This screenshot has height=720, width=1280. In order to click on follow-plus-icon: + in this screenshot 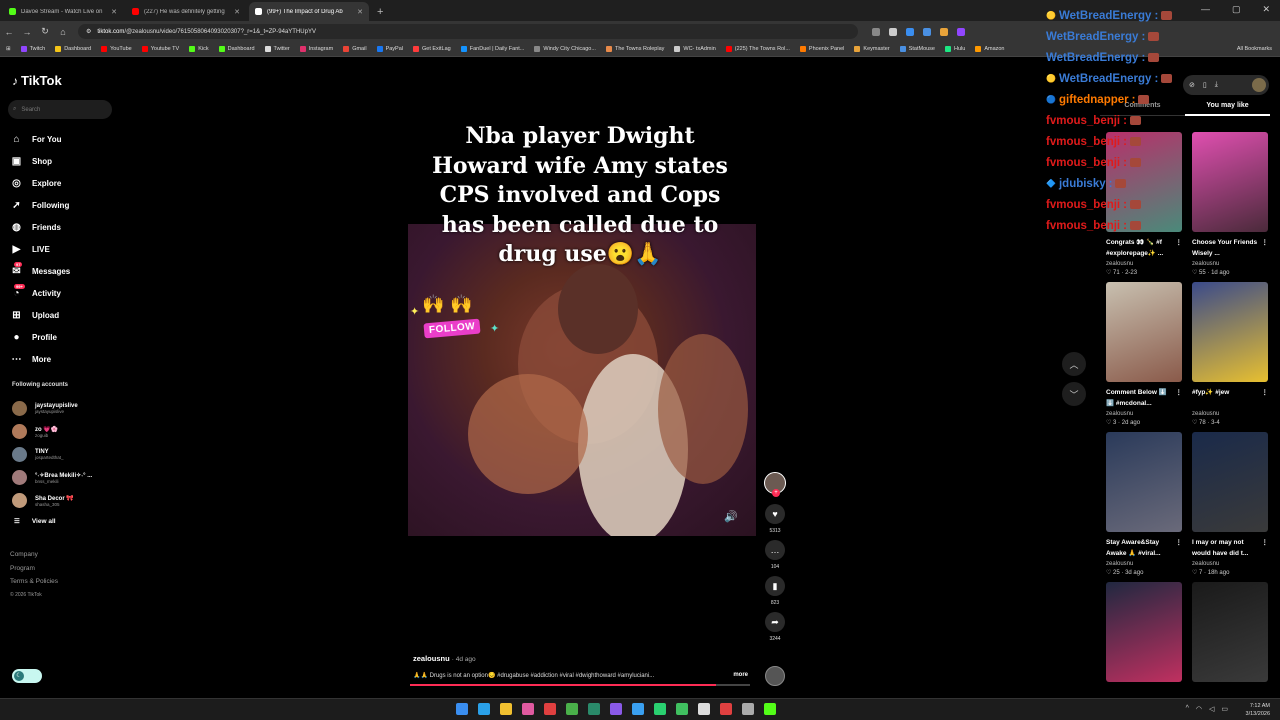, I will do `click(776, 493)`.